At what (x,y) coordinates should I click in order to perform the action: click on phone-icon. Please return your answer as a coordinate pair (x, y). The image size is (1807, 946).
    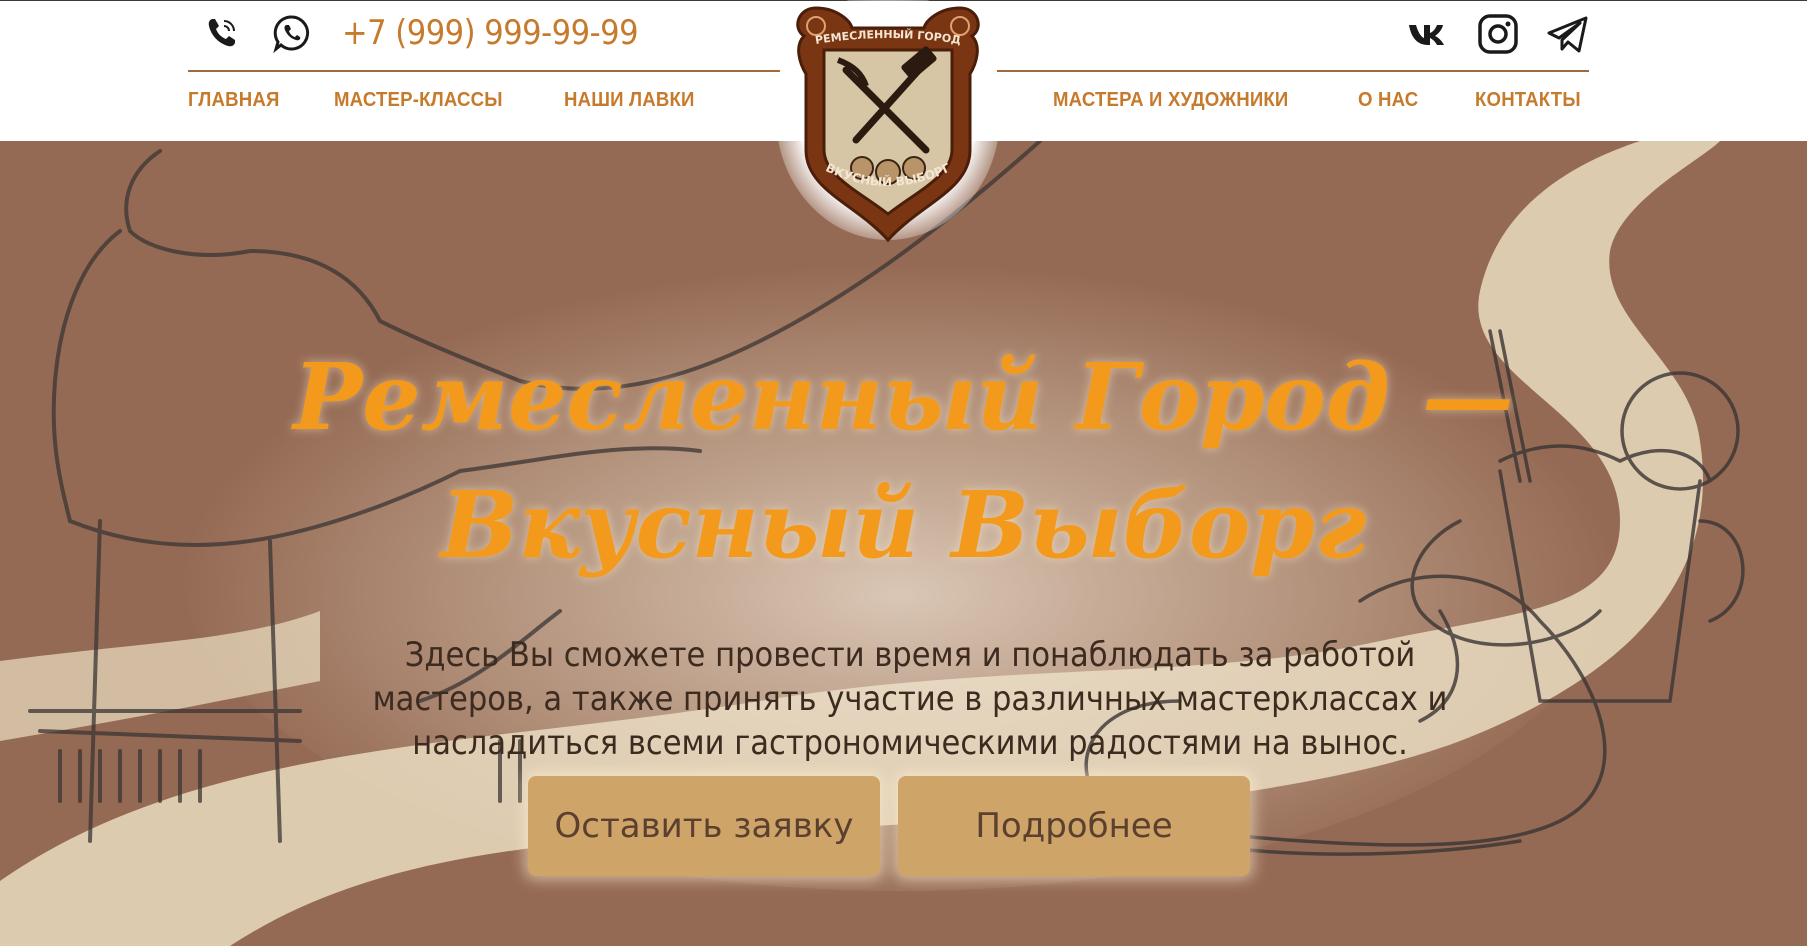
    Looking at the image, I should click on (222, 33).